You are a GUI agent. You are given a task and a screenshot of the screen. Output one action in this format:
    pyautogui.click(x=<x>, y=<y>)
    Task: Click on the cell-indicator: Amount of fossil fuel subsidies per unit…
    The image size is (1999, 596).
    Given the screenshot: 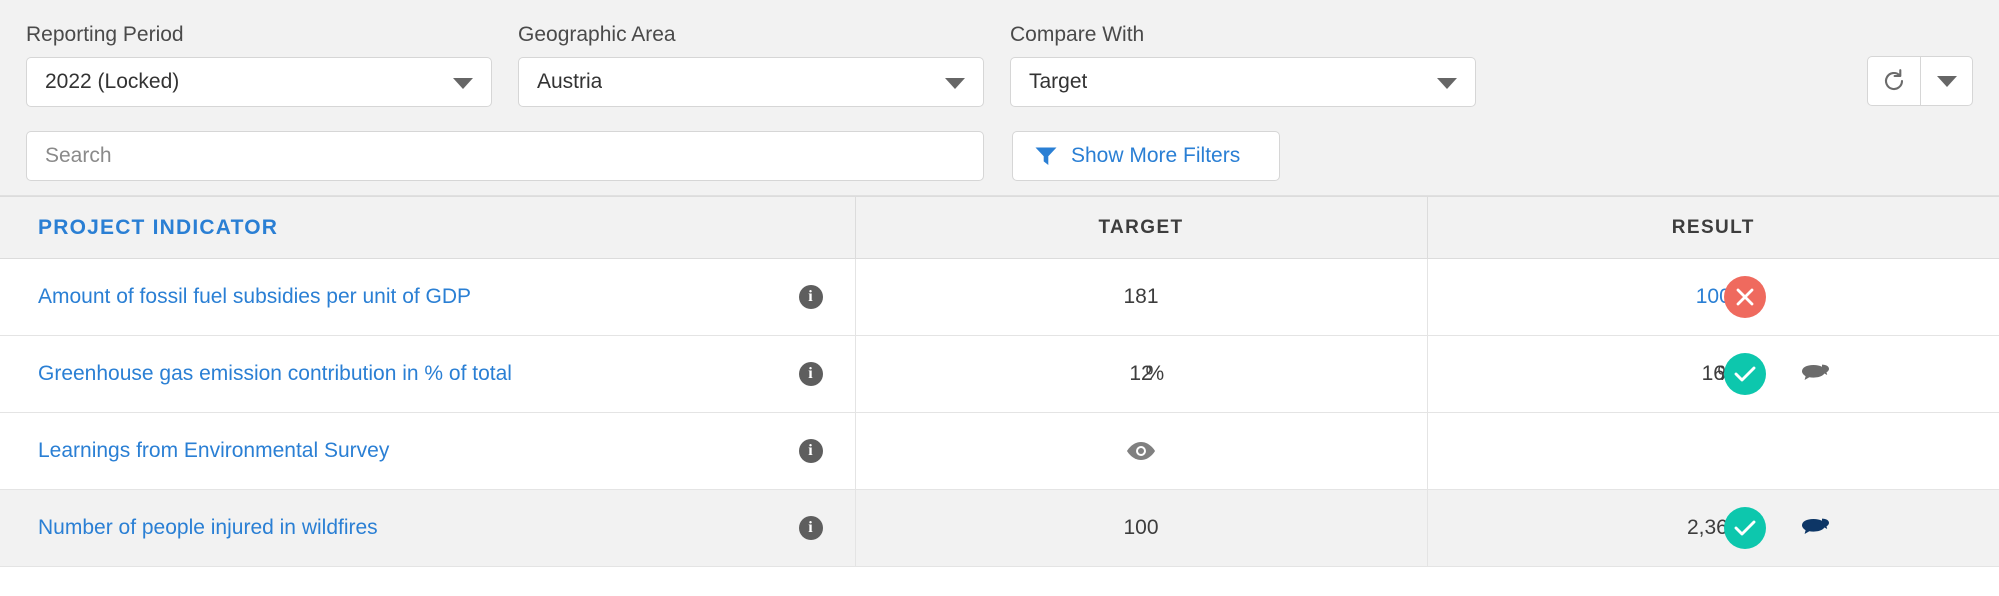 What is the action you would take?
    pyautogui.click(x=428, y=297)
    